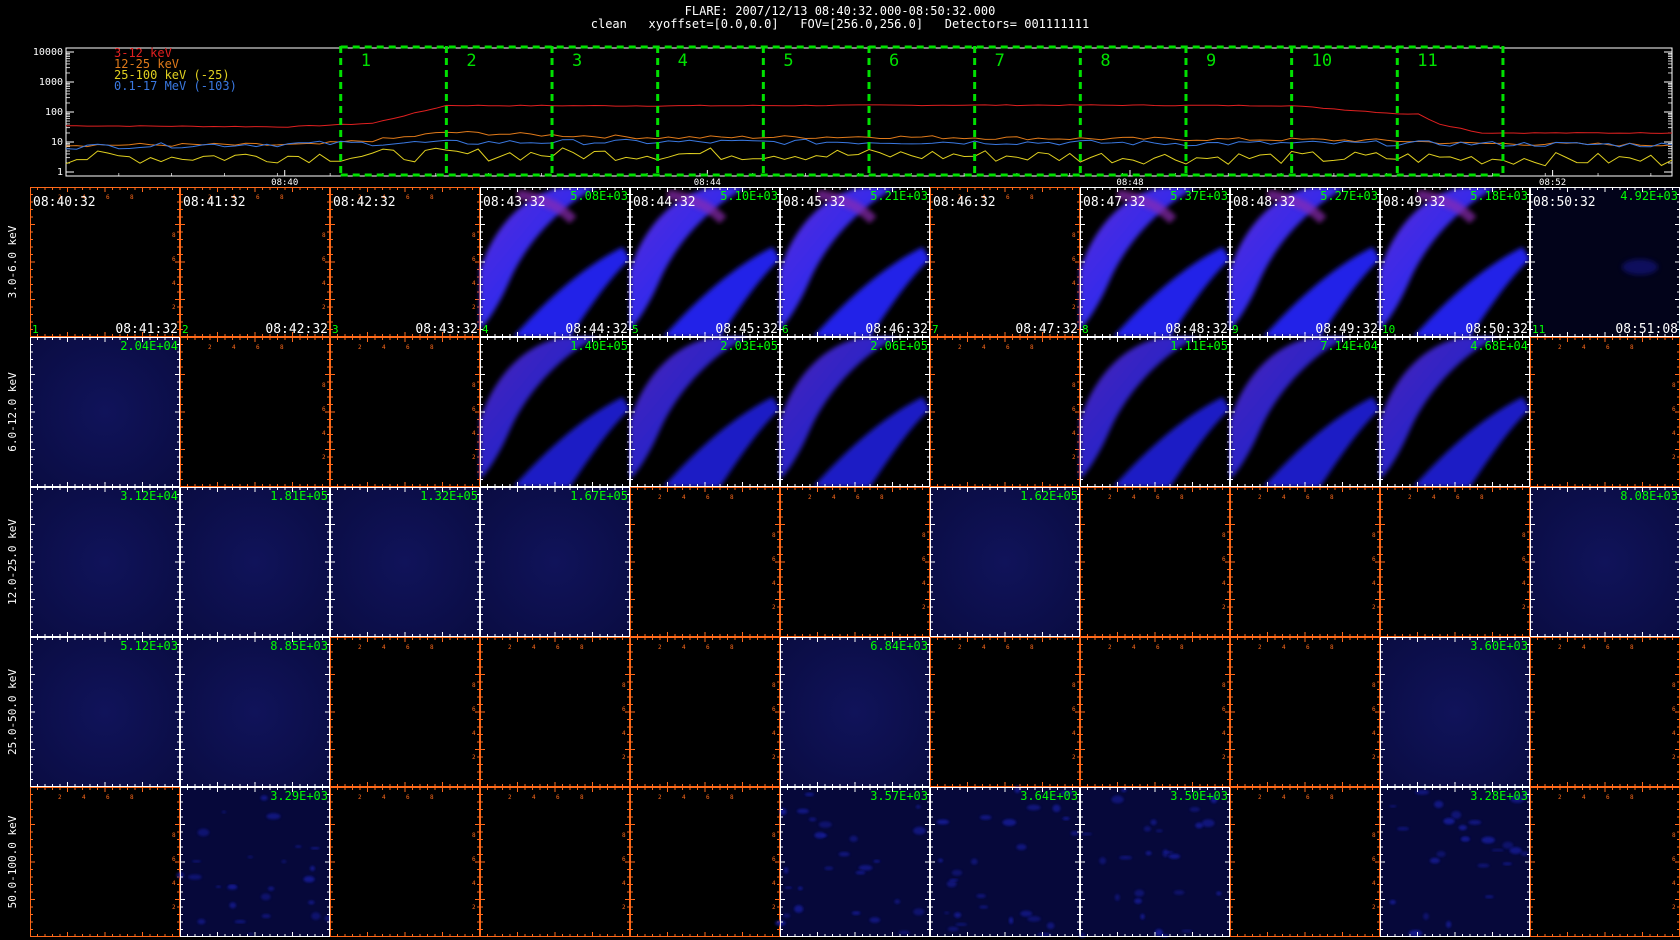 This screenshot has height=940, width=1680. I want to click on image-cell: 6.84E+03, so click(855, 712).